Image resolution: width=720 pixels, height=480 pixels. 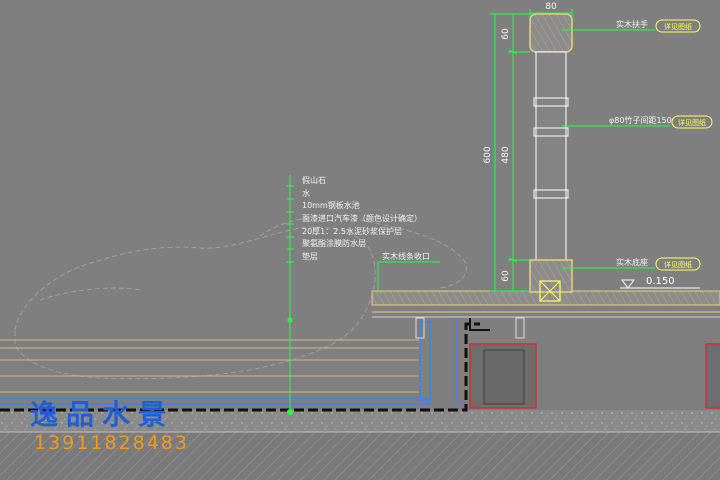 What do you see at coordinates (408, 271) in the screenshot?
I see `edge-trim-callout: 实木线条收口` at bounding box center [408, 271].